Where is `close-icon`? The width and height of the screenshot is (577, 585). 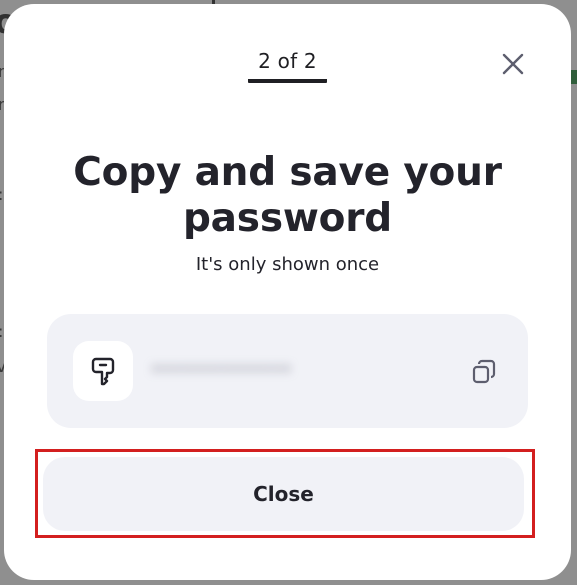
close-icon is located at coordinates (513, 64).